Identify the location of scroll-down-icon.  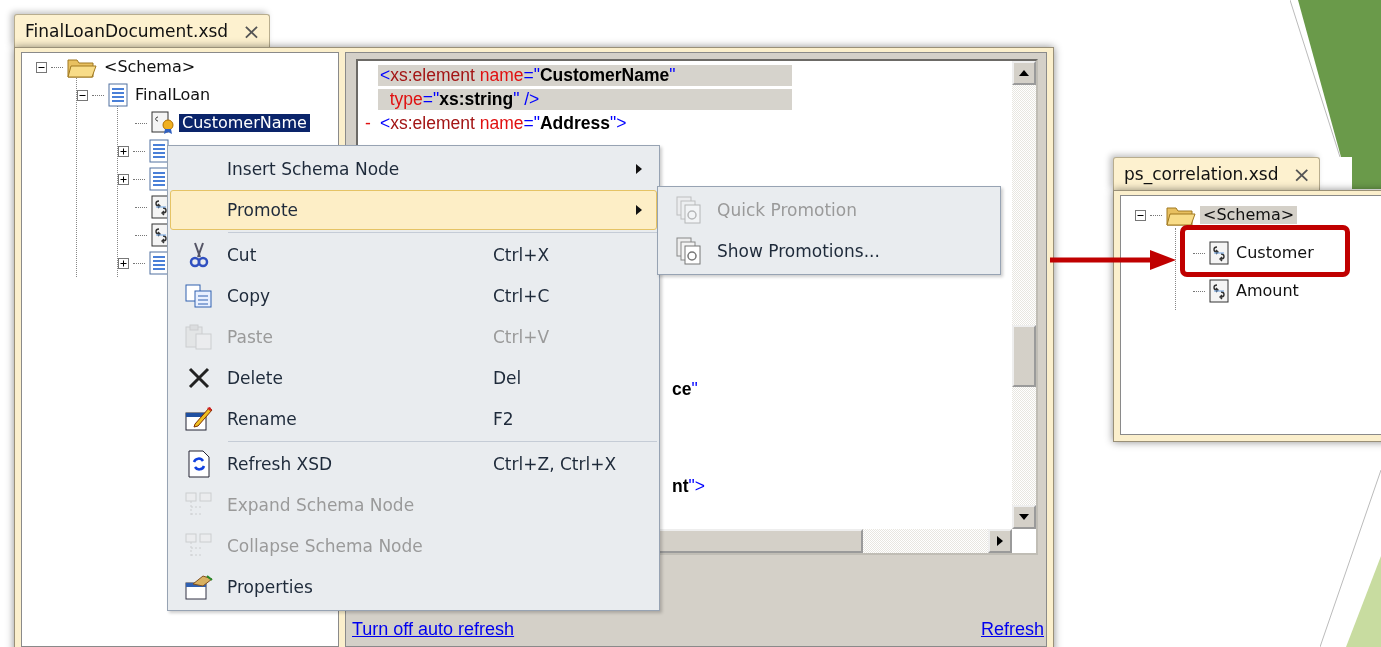
(1024, 517).